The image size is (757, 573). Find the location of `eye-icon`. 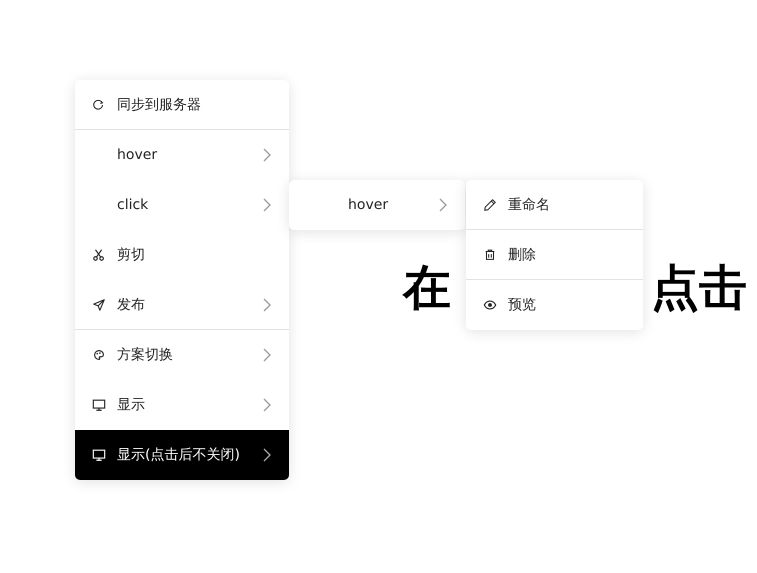

eye-icon is located at coordinates (490, 305).